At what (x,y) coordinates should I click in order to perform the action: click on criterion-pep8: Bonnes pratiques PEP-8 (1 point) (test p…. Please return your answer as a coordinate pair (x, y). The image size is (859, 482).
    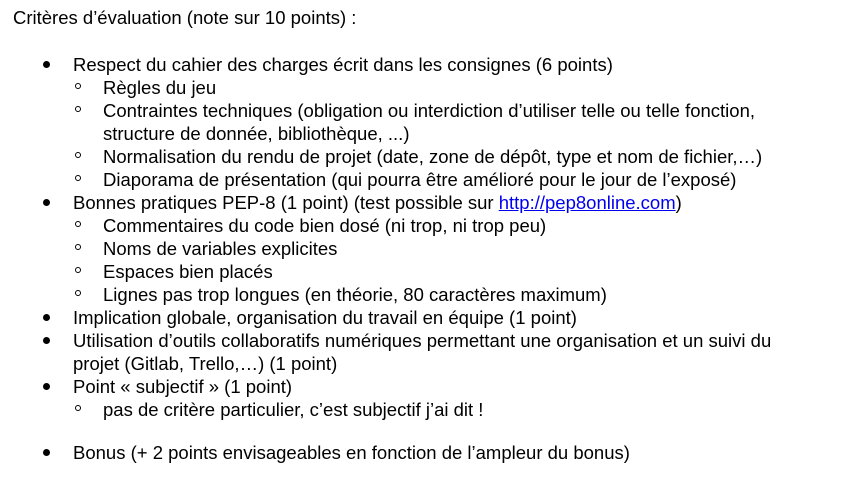
    Looking at the image, I should click on (377, 202).